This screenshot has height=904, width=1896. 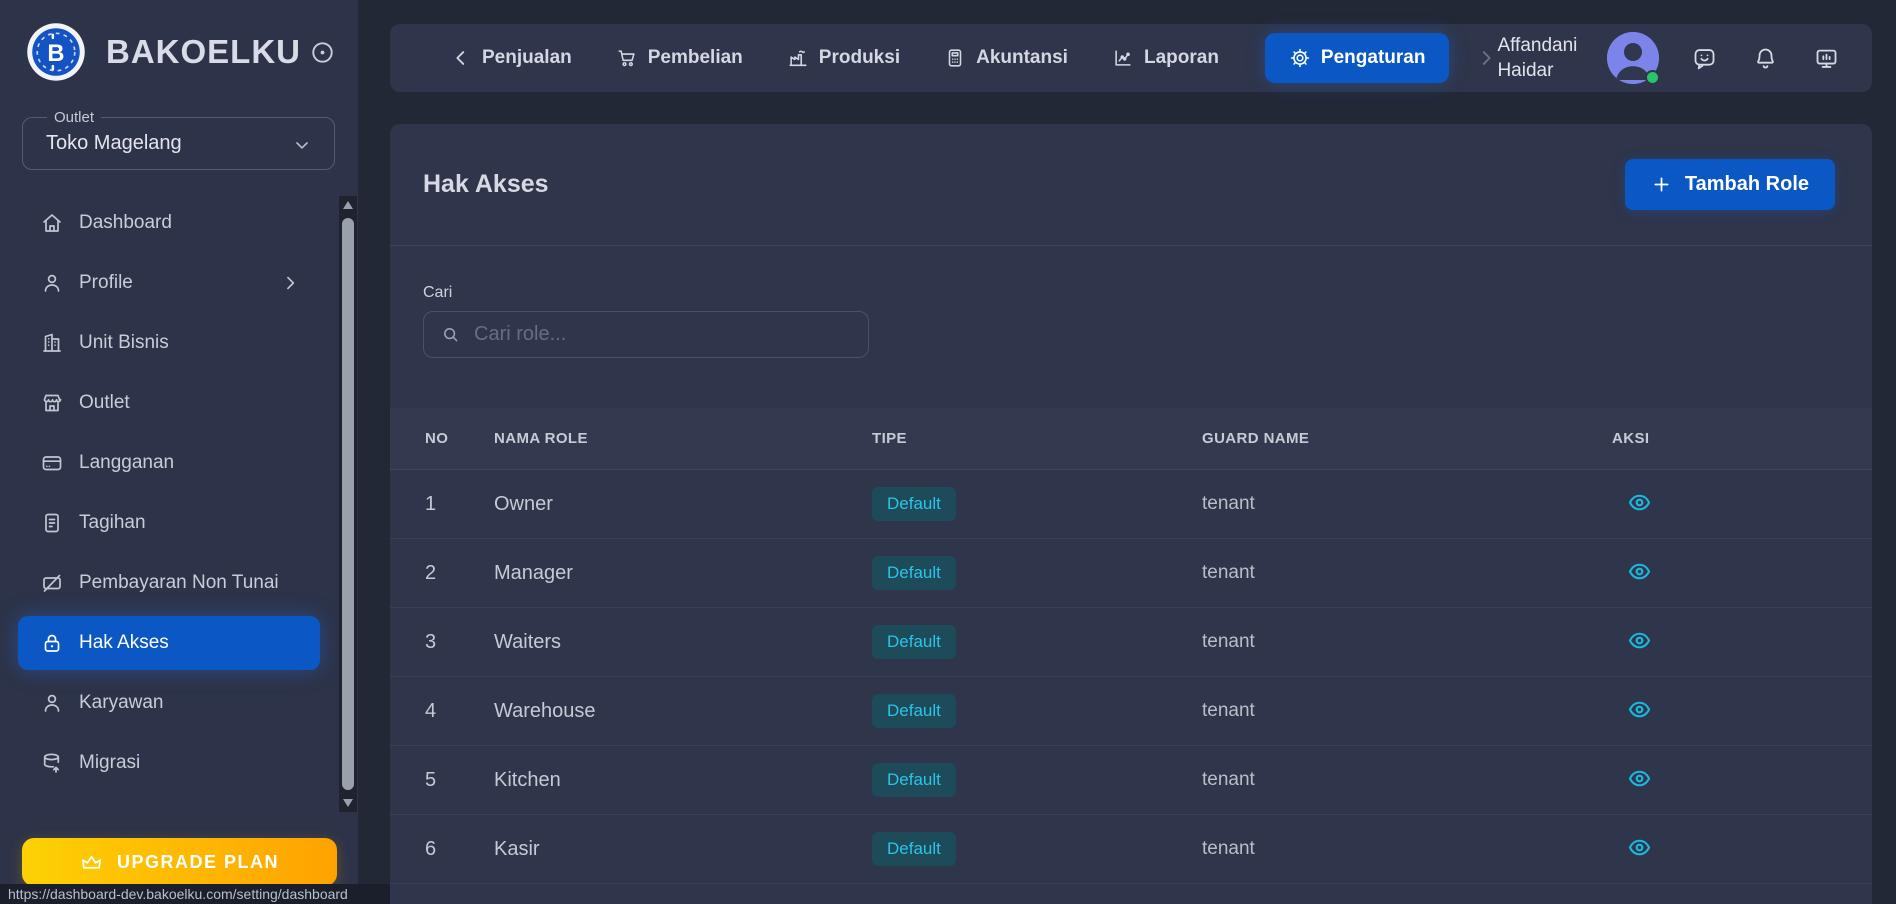 What do you see at coordinates (52, 583) in the screenshot?
I see `cashless-icon` at bounding box center [52, 583].